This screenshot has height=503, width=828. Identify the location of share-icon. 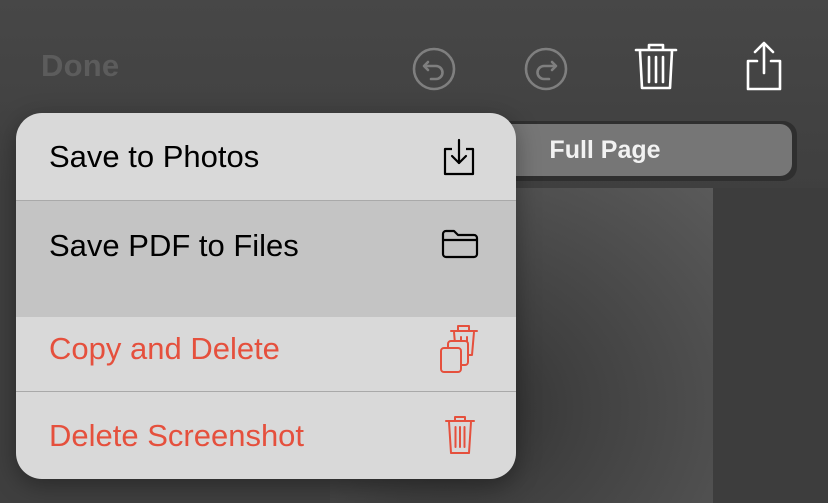
(764, 66).